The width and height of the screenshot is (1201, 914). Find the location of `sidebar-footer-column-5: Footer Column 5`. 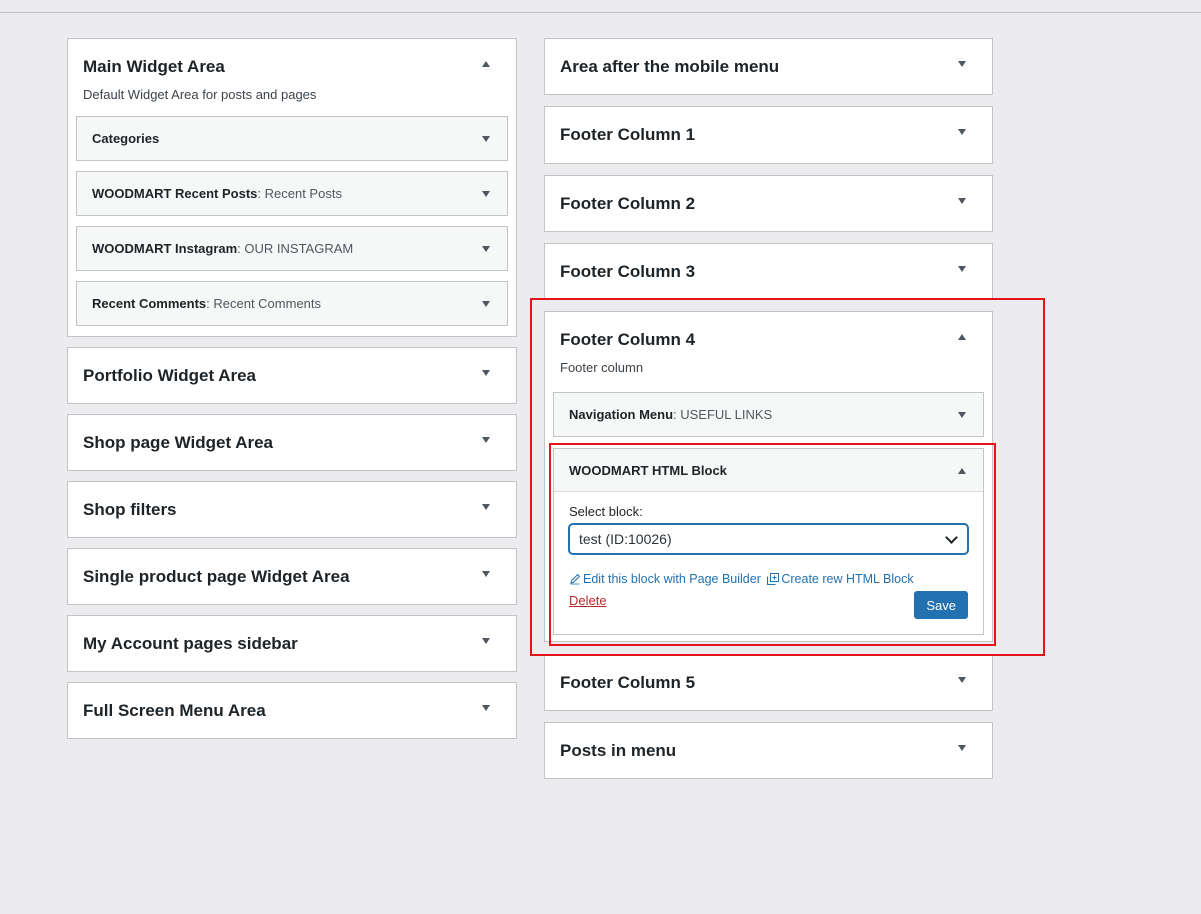

sidebar-footer-column-5: Footer Column 5 is located at coordinates (768, 682).